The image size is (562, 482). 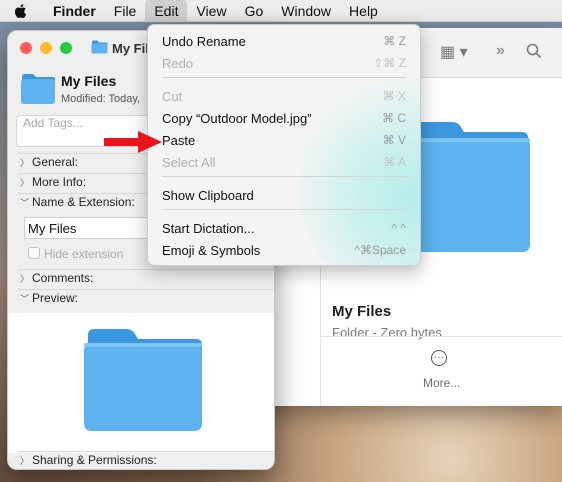 I want to click on menu-item-label: Redo, so click(x=178, y=63).